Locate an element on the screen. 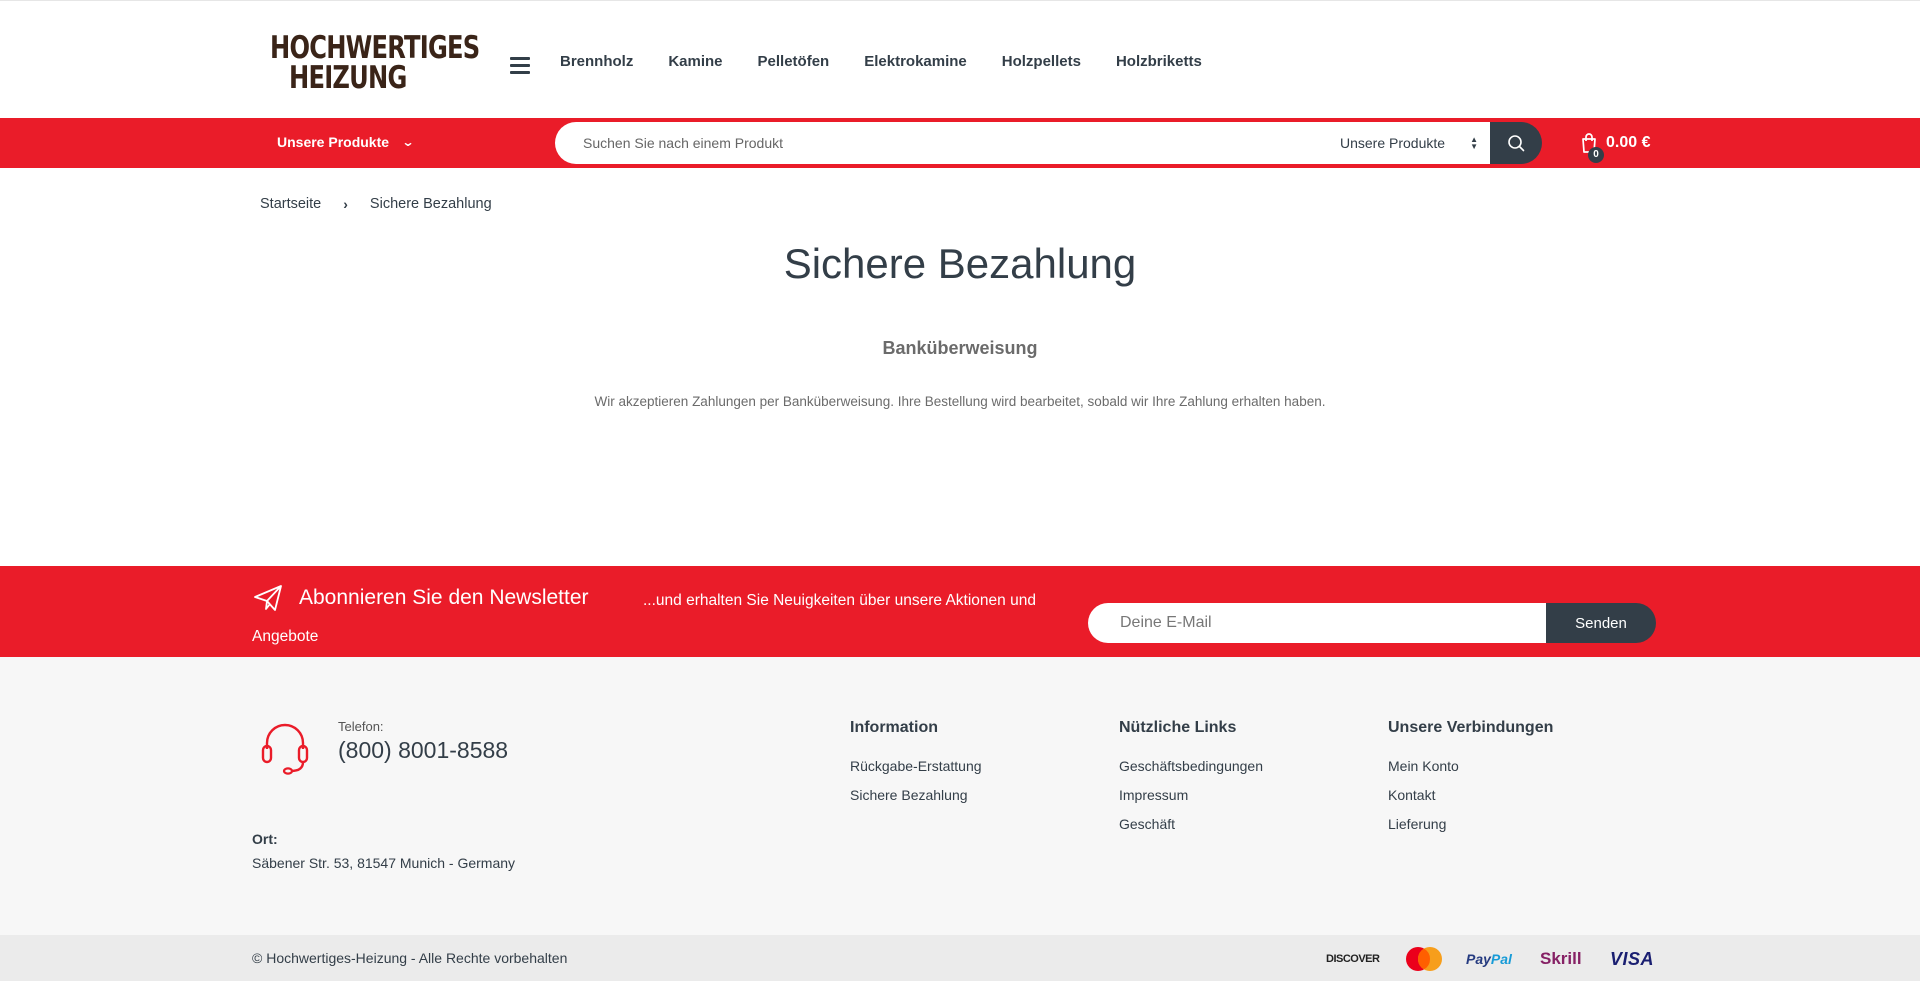  logo-line-2: HEIZUNG is located at coordinates (348, 78).